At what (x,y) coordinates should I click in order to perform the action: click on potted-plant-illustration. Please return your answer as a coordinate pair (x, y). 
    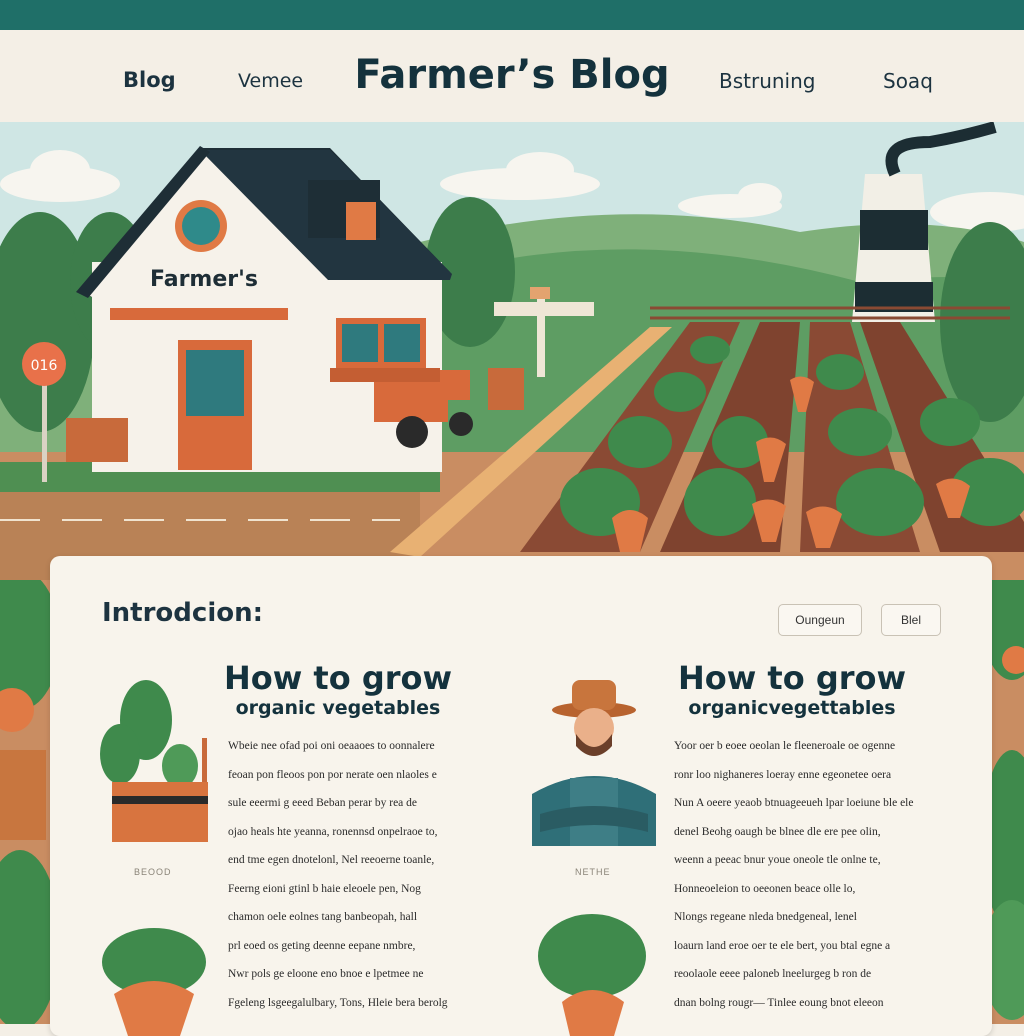
    Looking at the image, I should click on (154, 761).